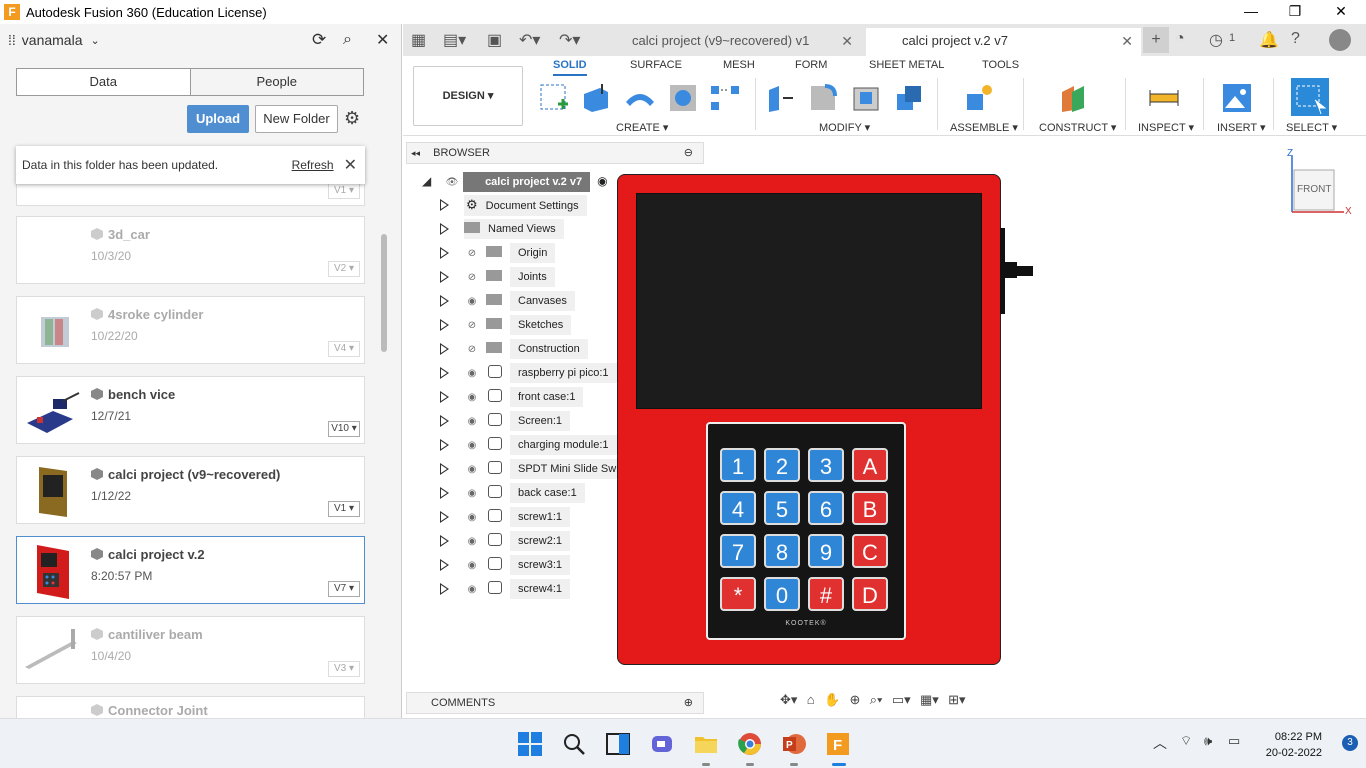 The height and width of the screenshot is (768, 1366). Describe the element at coordinates (738, 508) in the screenshot. I see `keypad-key: 4` at that location.